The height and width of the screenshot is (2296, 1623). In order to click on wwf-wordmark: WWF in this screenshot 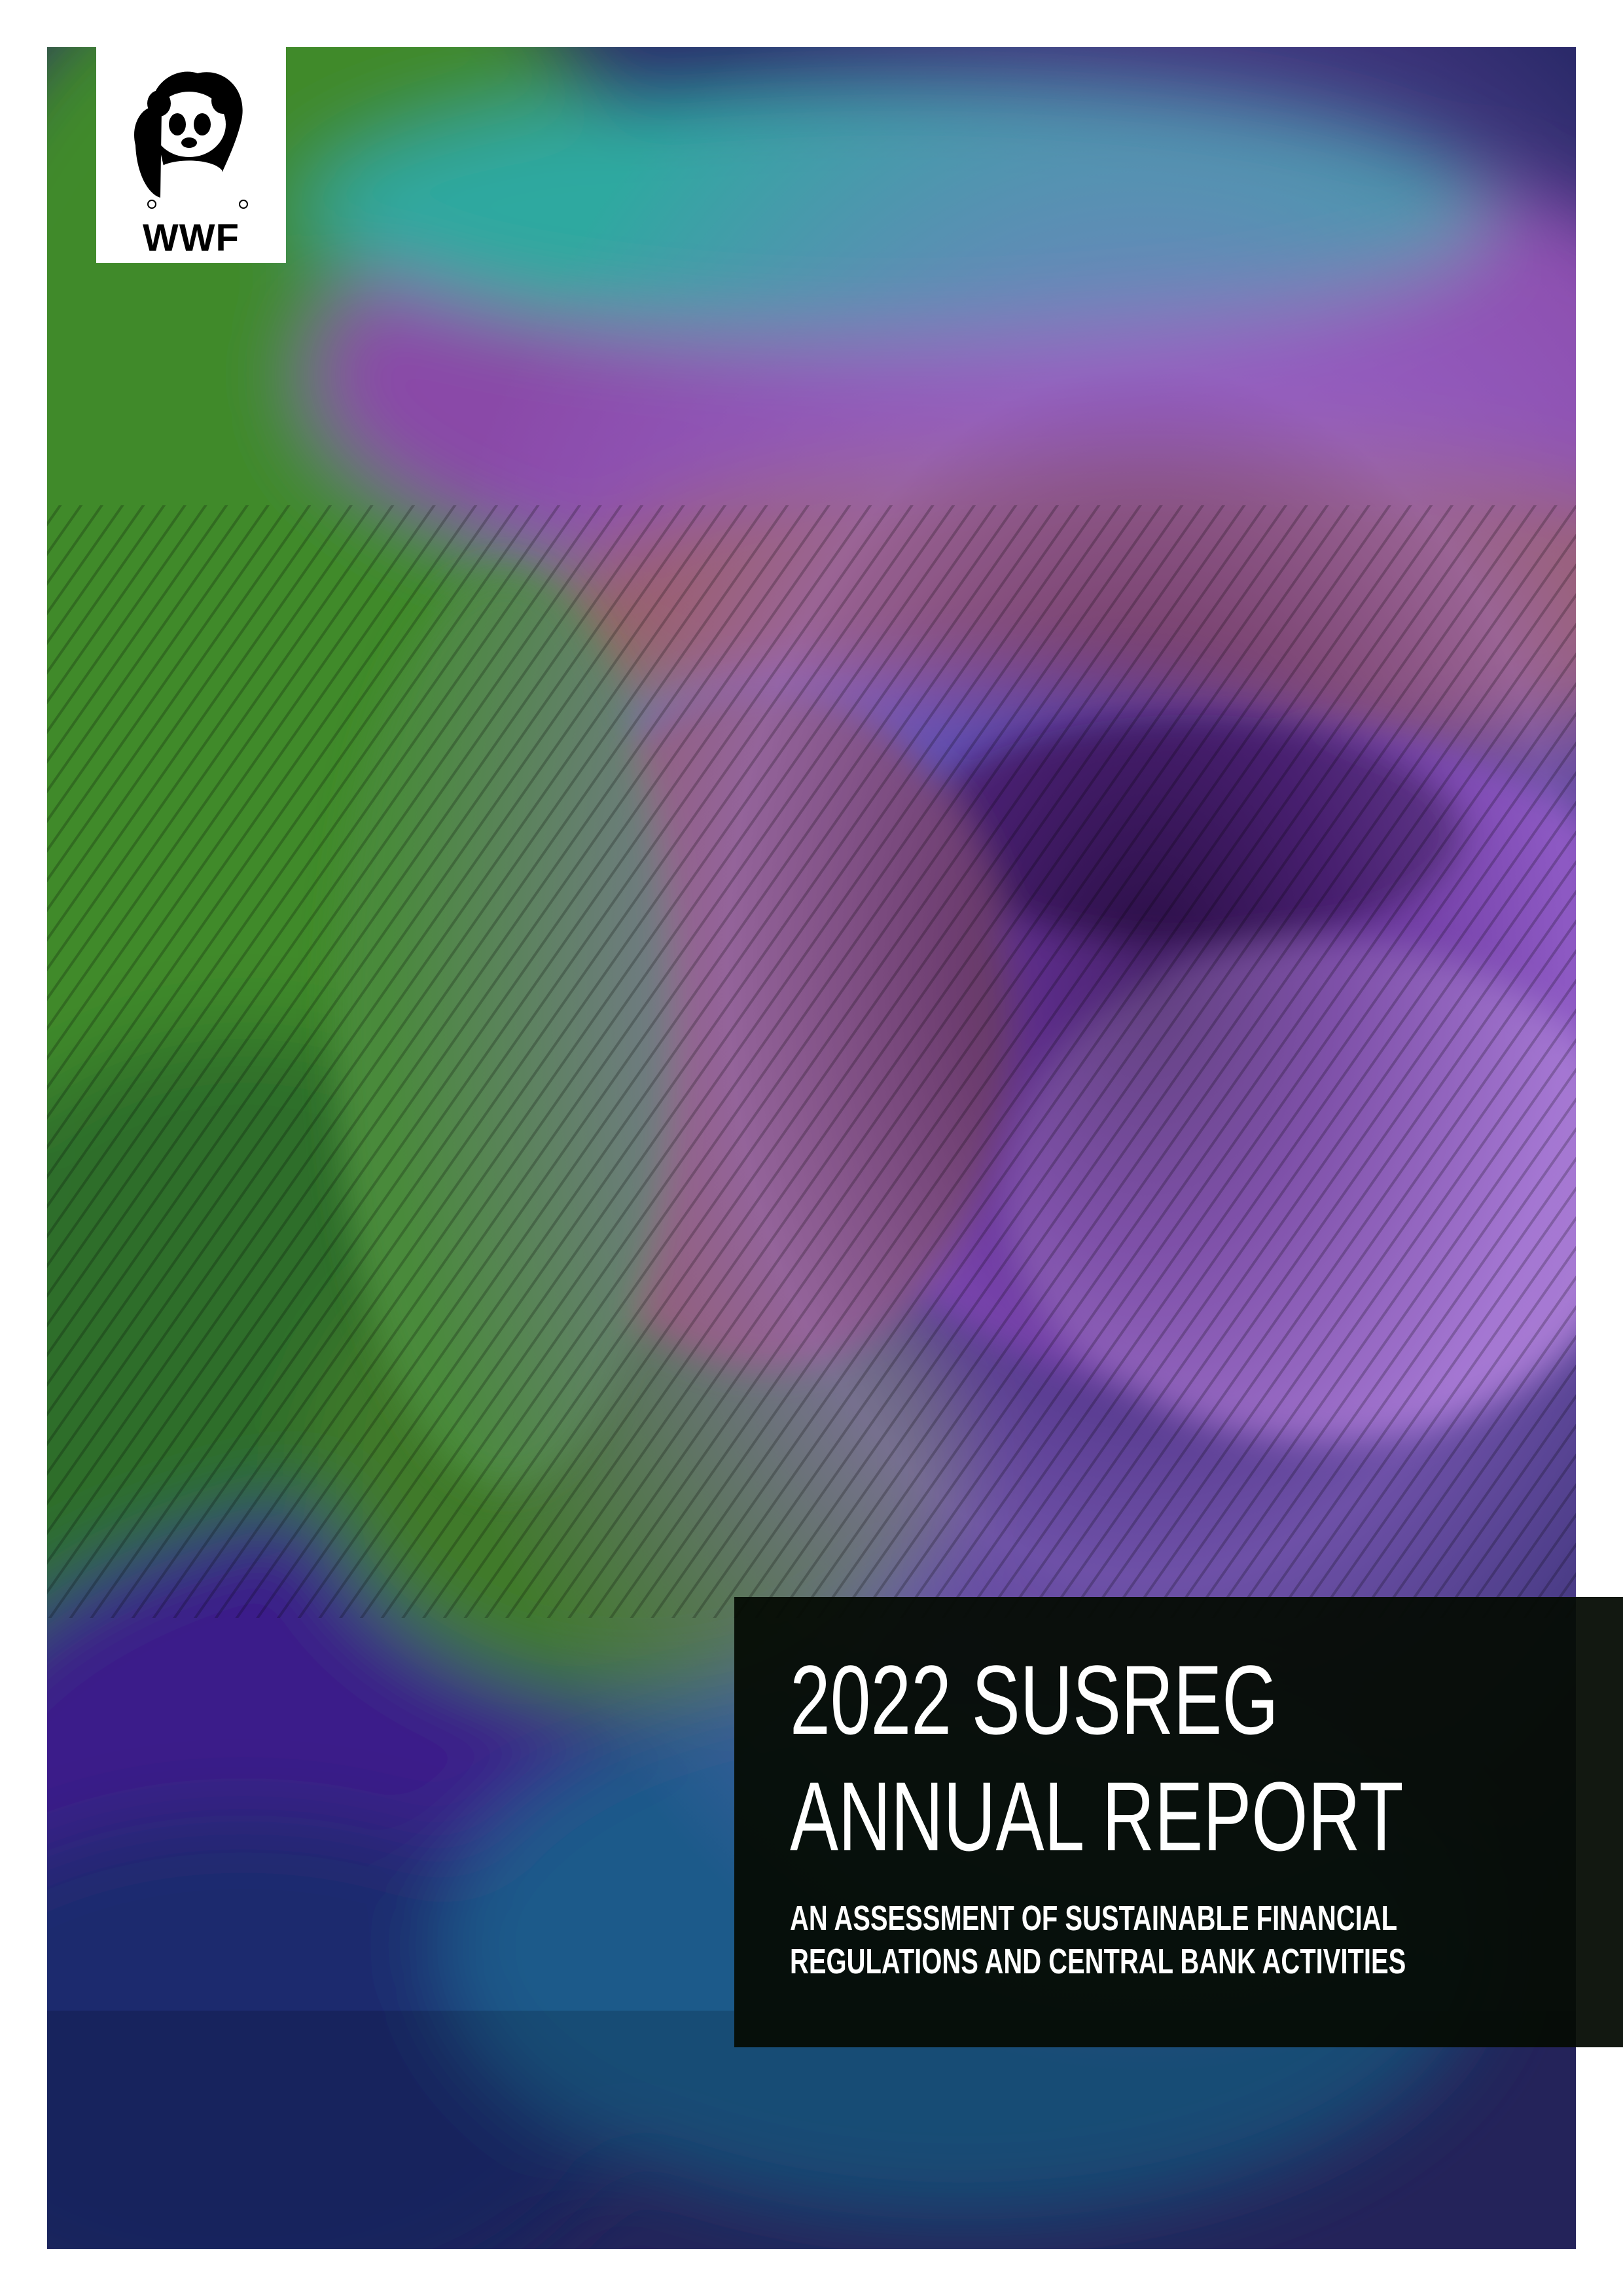, I will do `click(191, 238)`.